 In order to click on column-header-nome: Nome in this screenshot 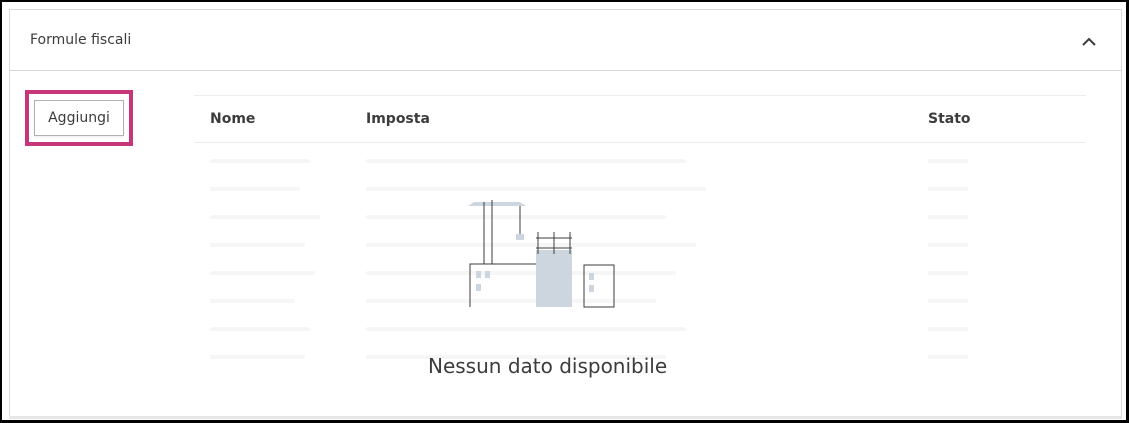, I will do `click(232, 119)`.